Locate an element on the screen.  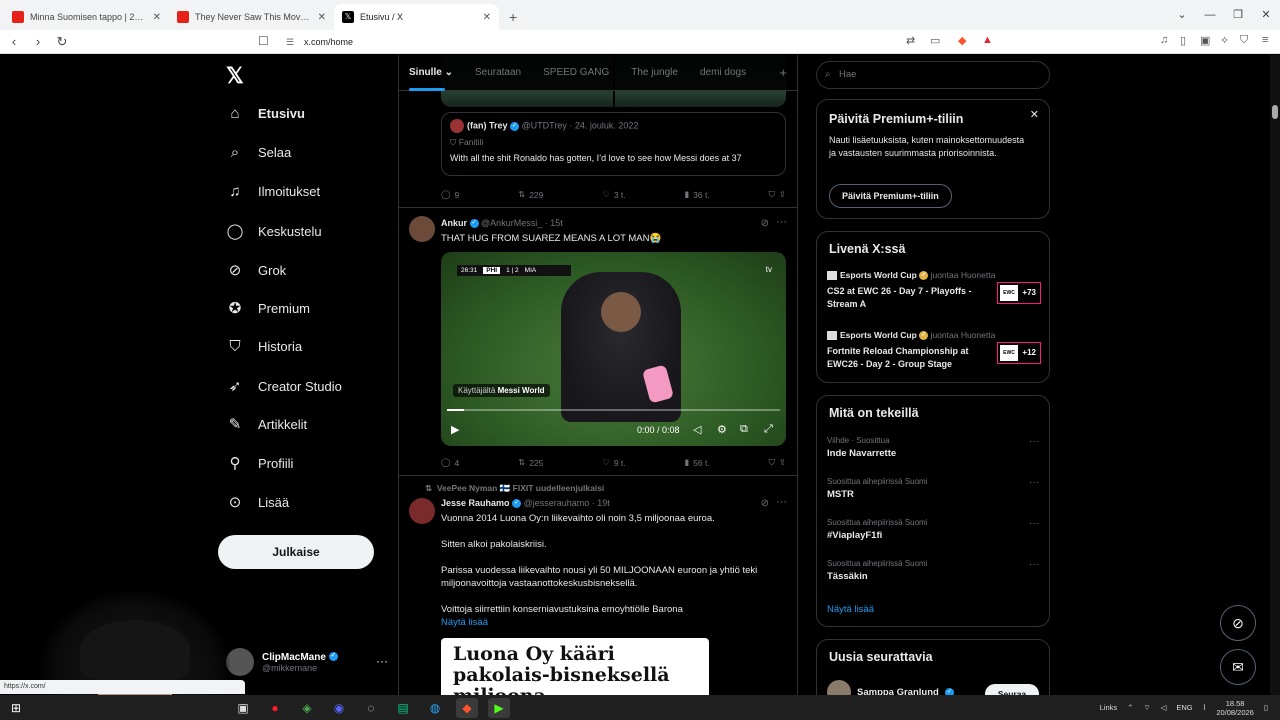
bookmark-icon: ☐ is located at coordinates (263, 41).